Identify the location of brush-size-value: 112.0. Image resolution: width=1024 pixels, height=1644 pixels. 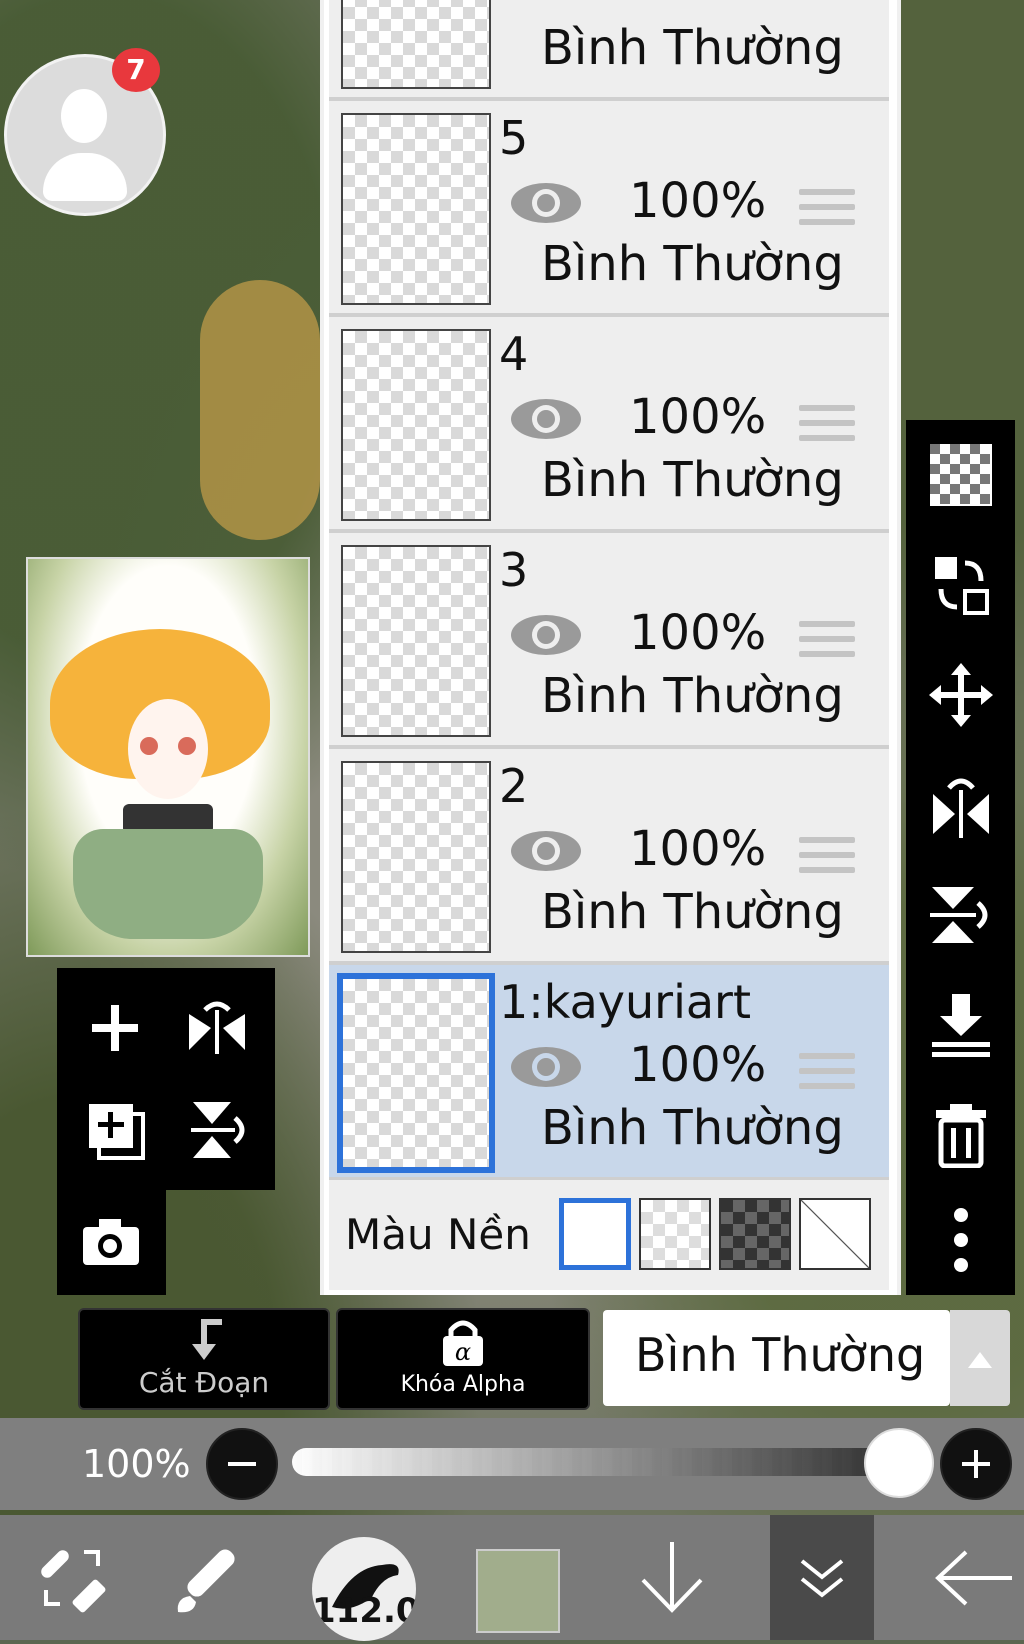
(364, 1611).